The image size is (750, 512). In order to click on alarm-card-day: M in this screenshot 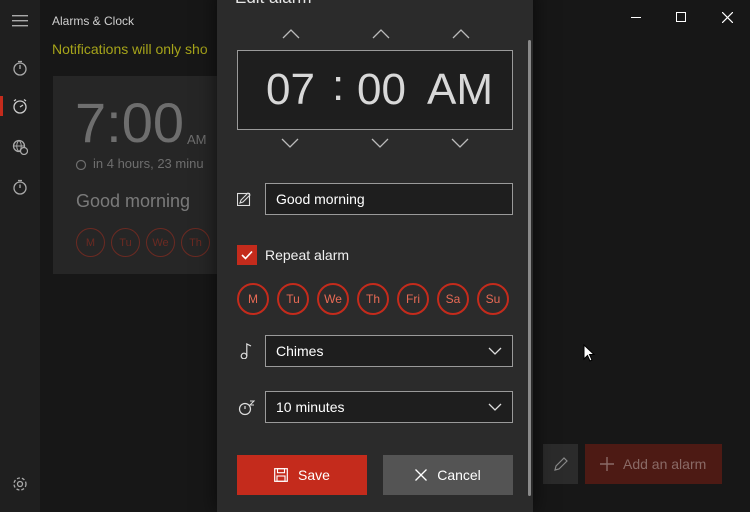, I will do `click(90, 242)`.